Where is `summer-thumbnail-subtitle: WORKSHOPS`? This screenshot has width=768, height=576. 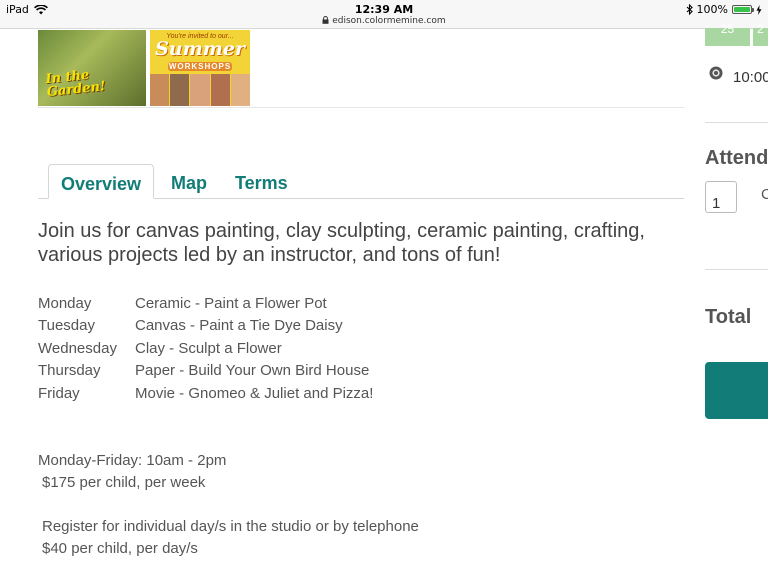
summer-thumbnail-subtitle: WORKSHOPS is located at coordinates (200, 66).